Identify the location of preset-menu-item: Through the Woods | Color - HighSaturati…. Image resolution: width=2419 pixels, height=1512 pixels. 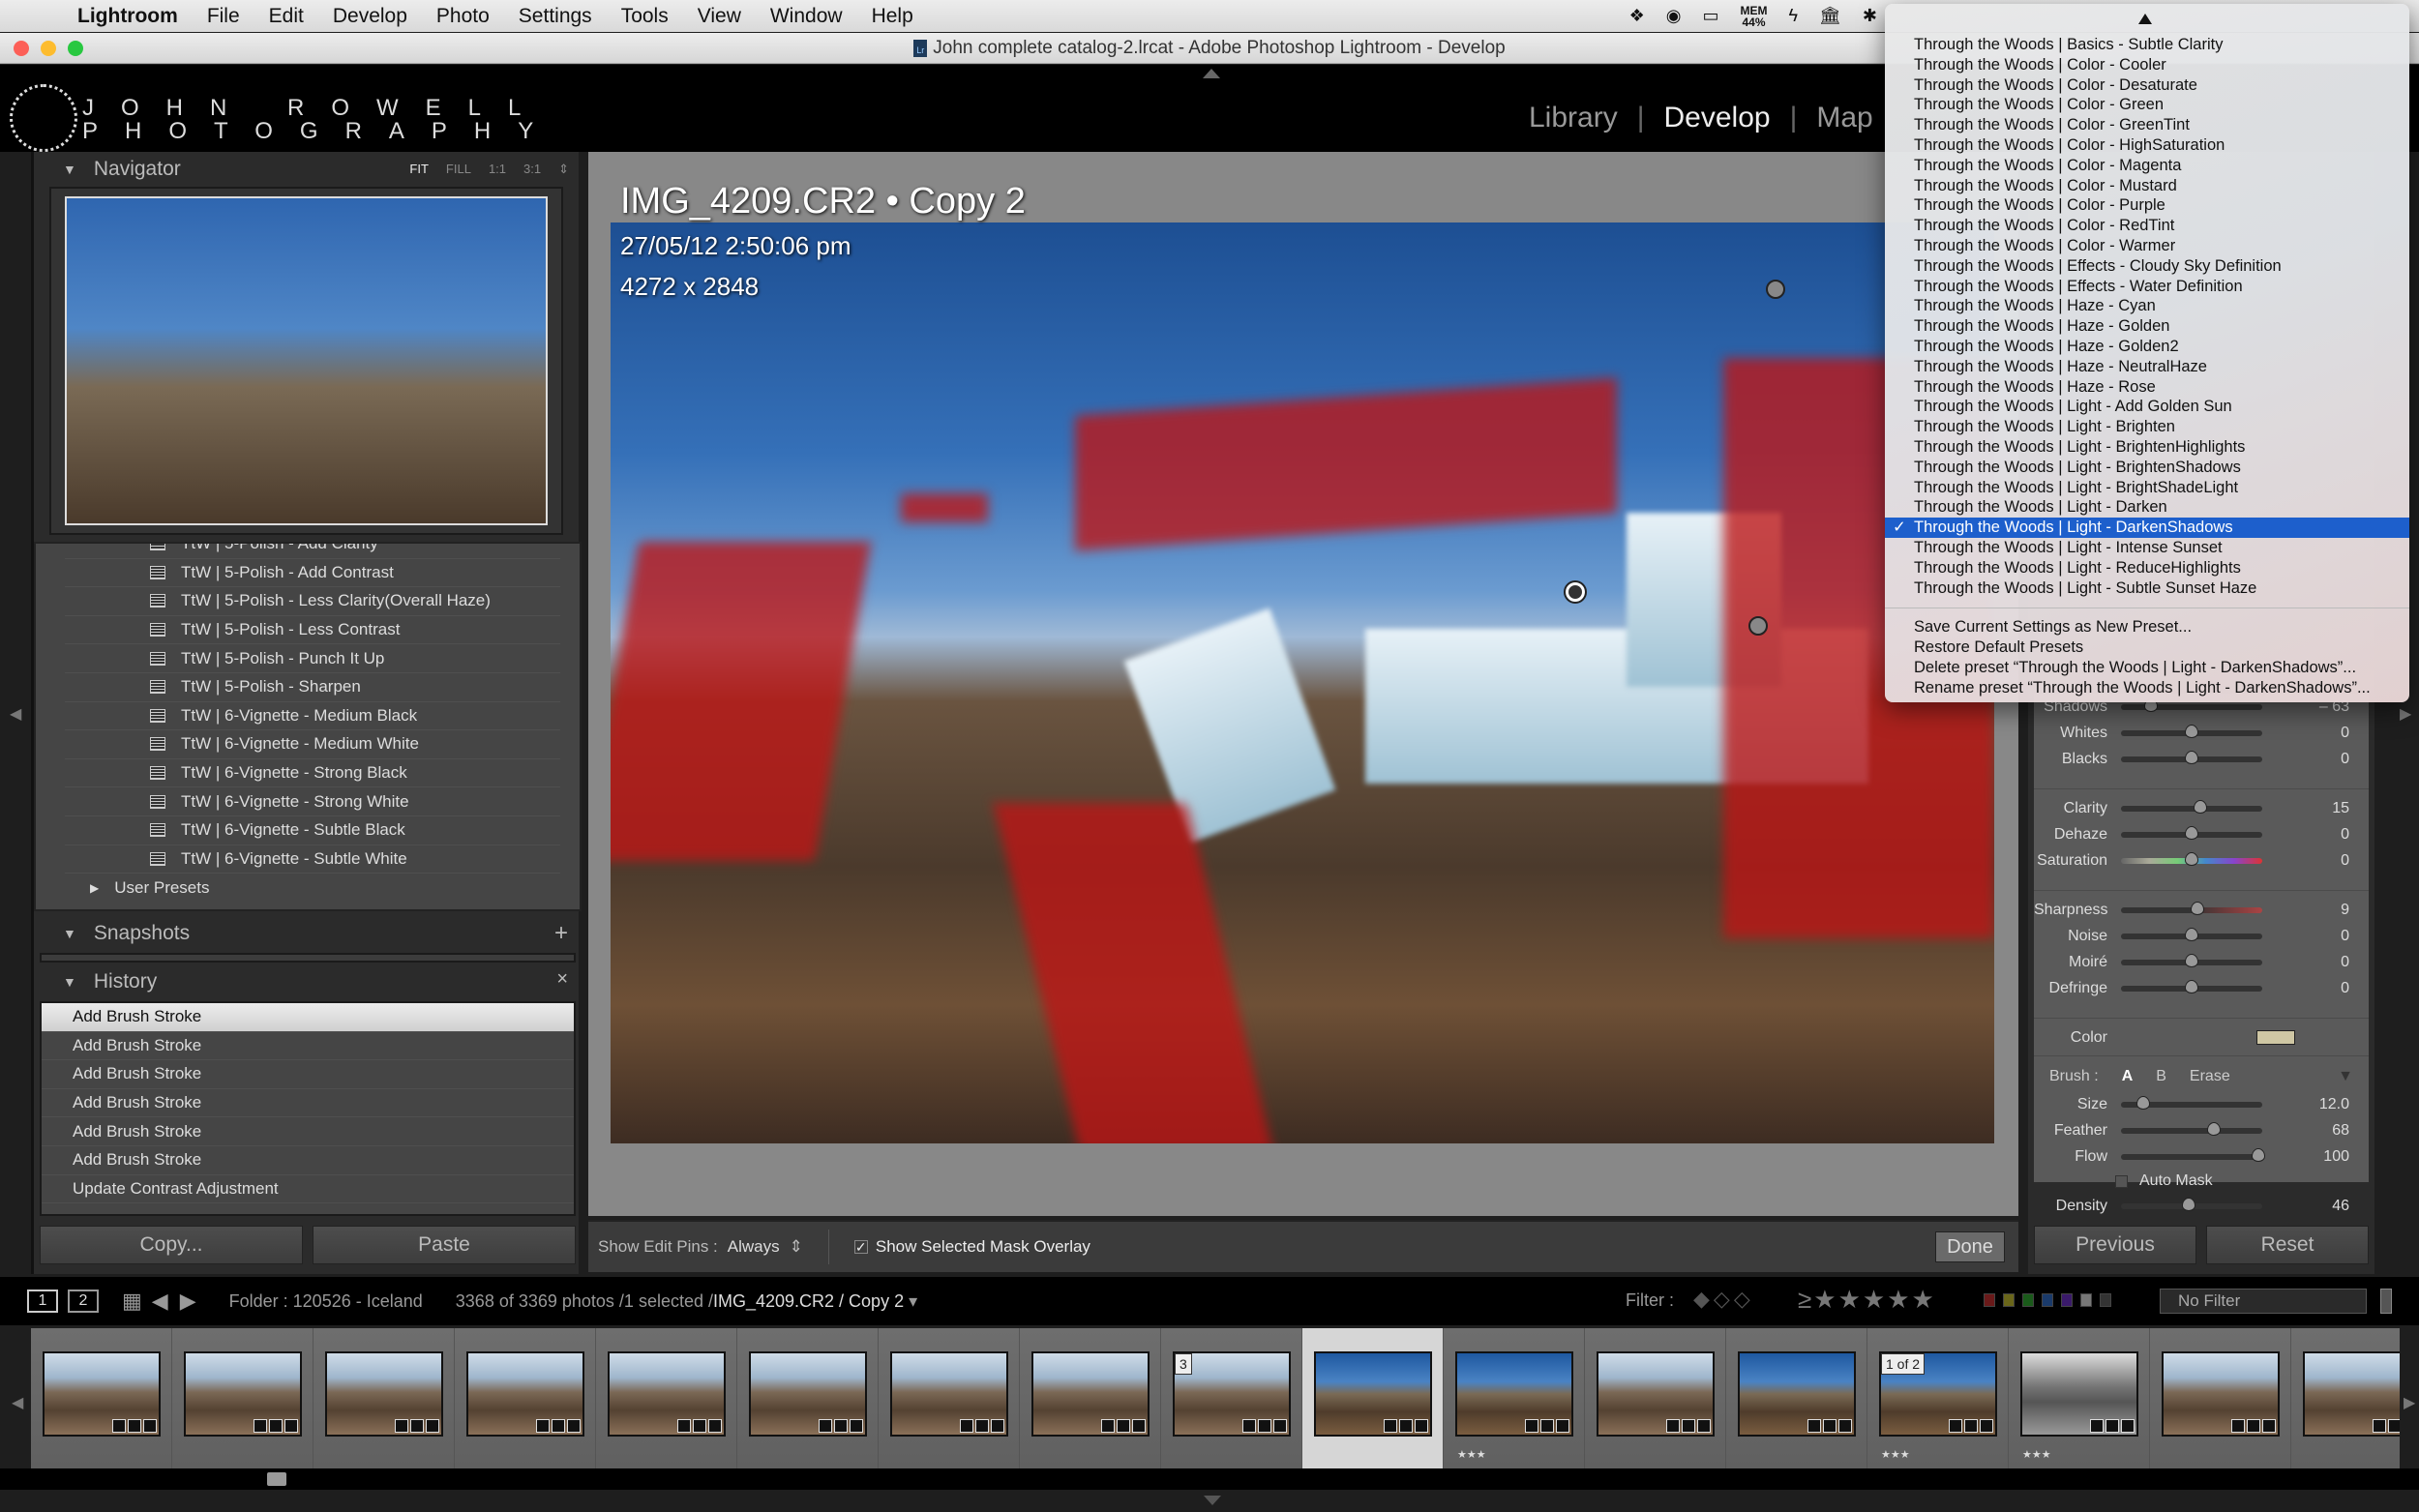
(2147, 145).